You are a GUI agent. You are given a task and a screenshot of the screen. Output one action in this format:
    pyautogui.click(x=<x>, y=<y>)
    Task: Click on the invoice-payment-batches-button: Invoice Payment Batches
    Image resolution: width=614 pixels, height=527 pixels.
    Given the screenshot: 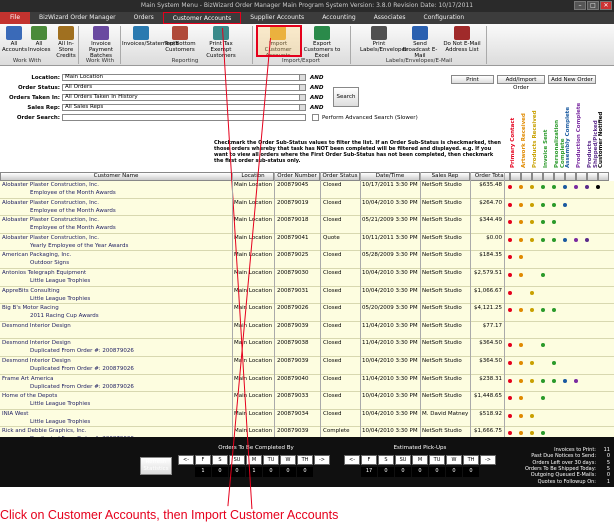 What is the action you would take?
    pyautogui.click(x=101, y=42)
    